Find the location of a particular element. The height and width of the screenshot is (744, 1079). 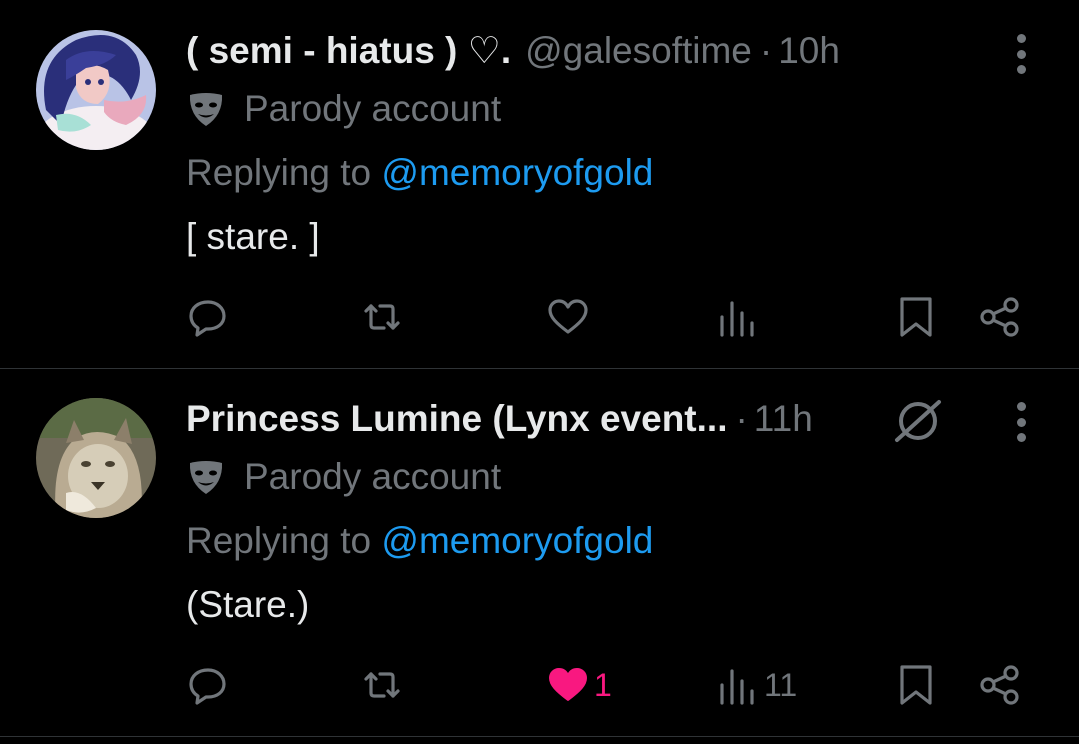

views-button: 11 is located at coordinates (756, 685).